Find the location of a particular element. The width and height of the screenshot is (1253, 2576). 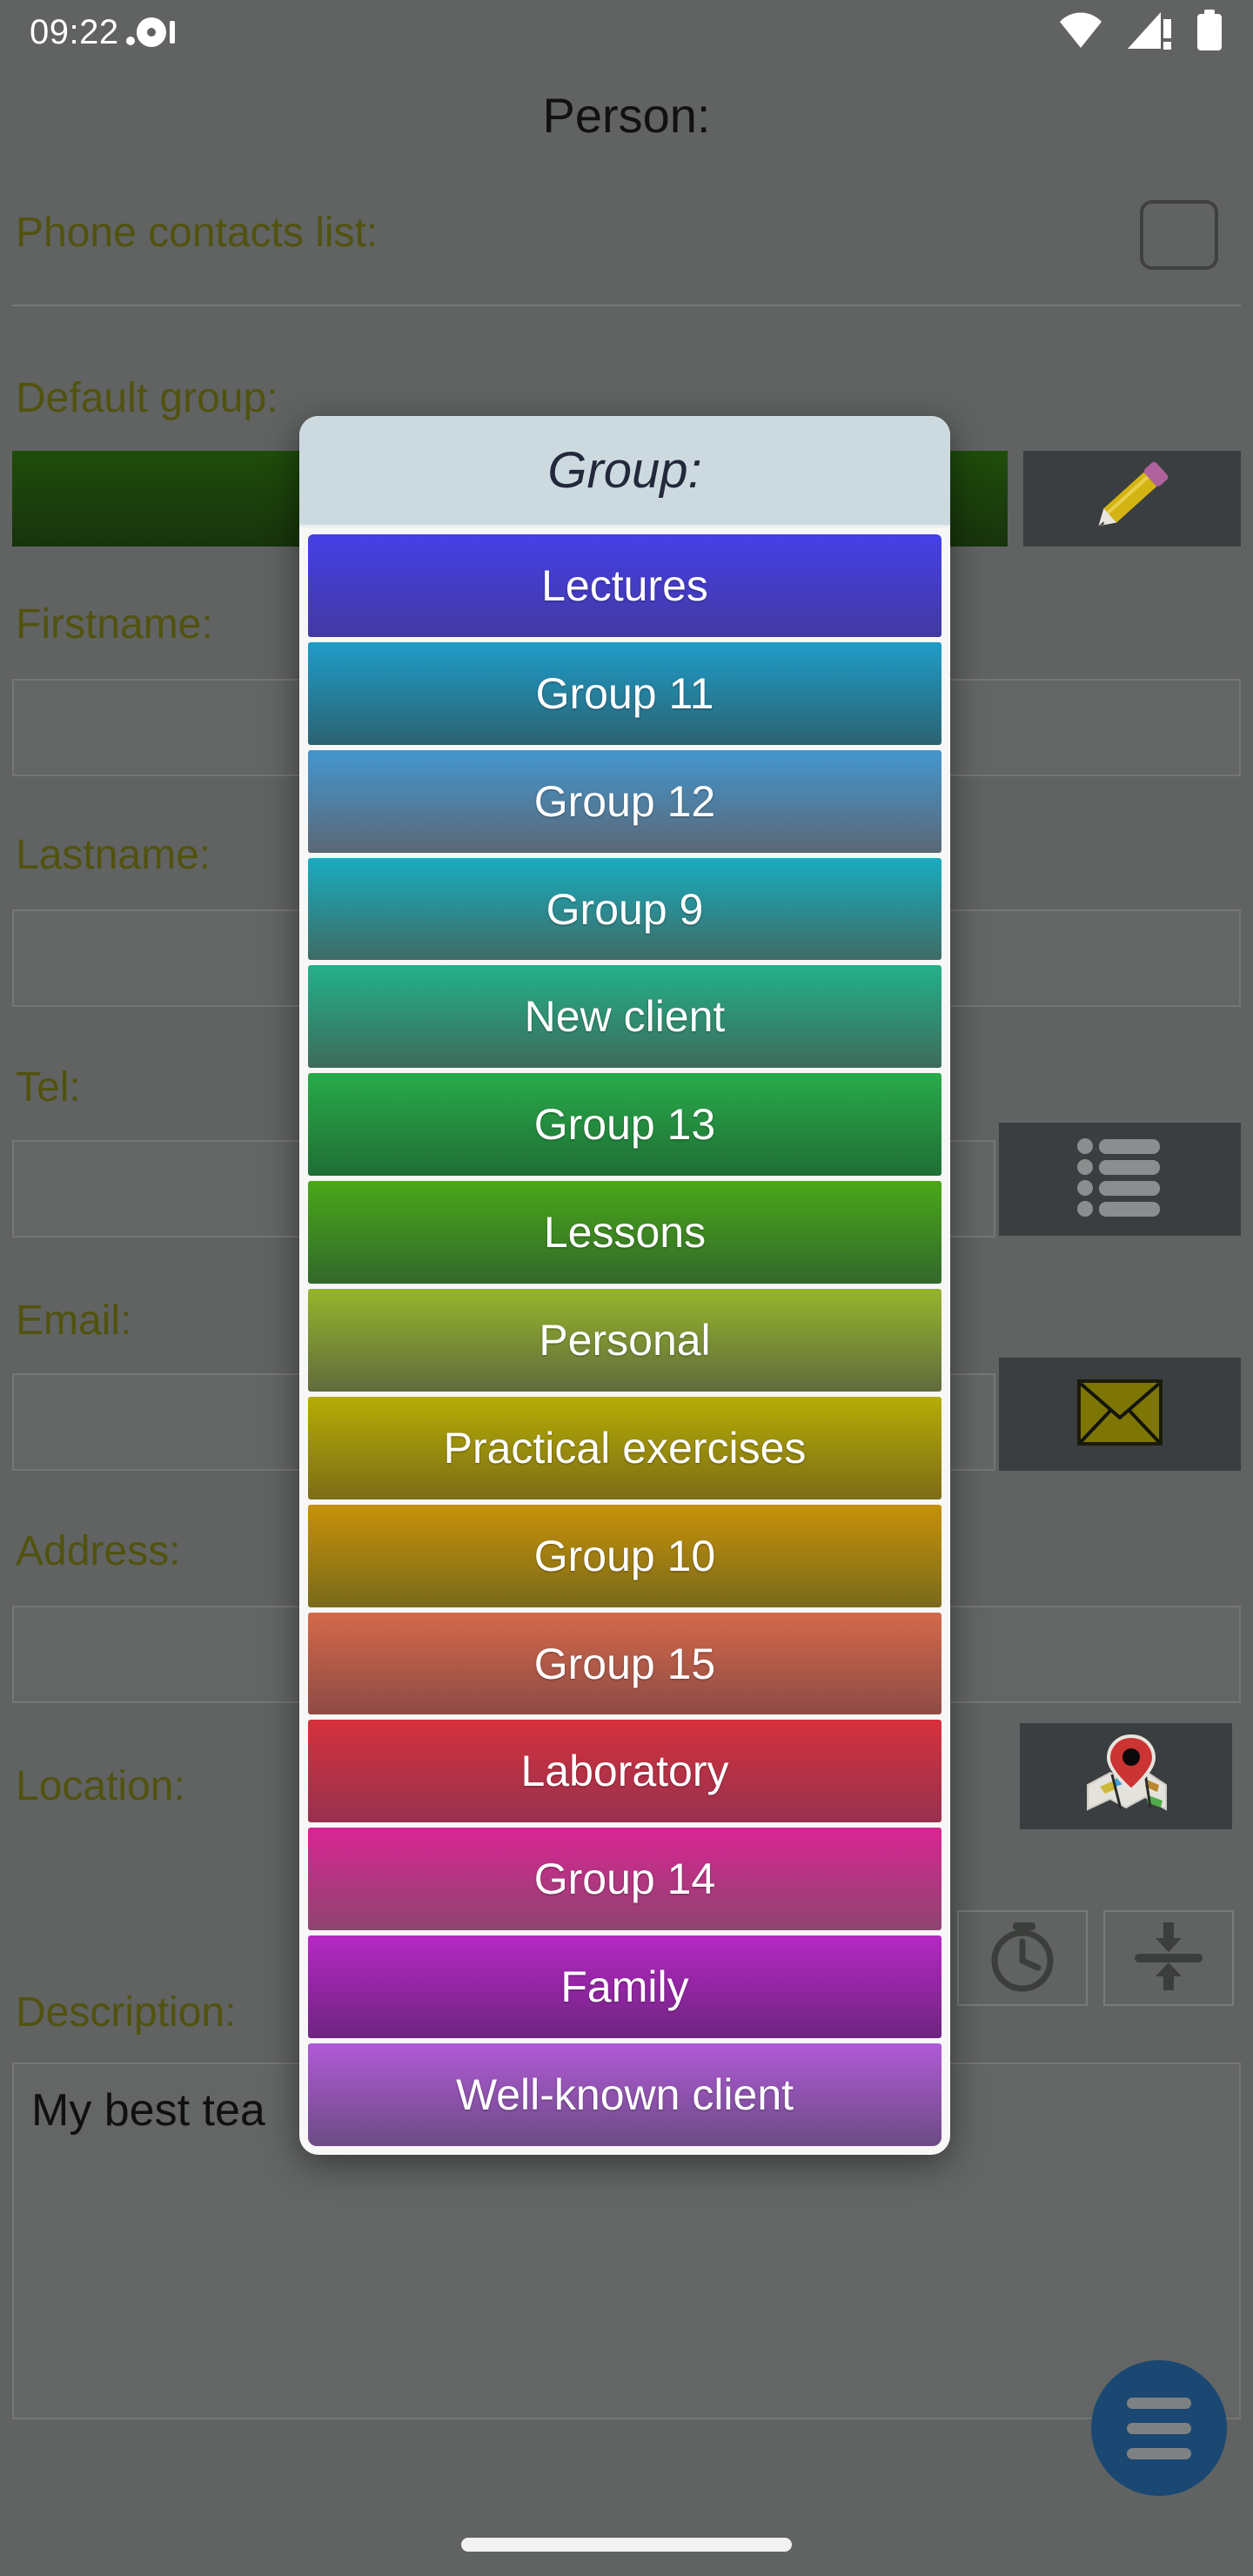

map-pin-icon is located at coordinates (1126, 1776).